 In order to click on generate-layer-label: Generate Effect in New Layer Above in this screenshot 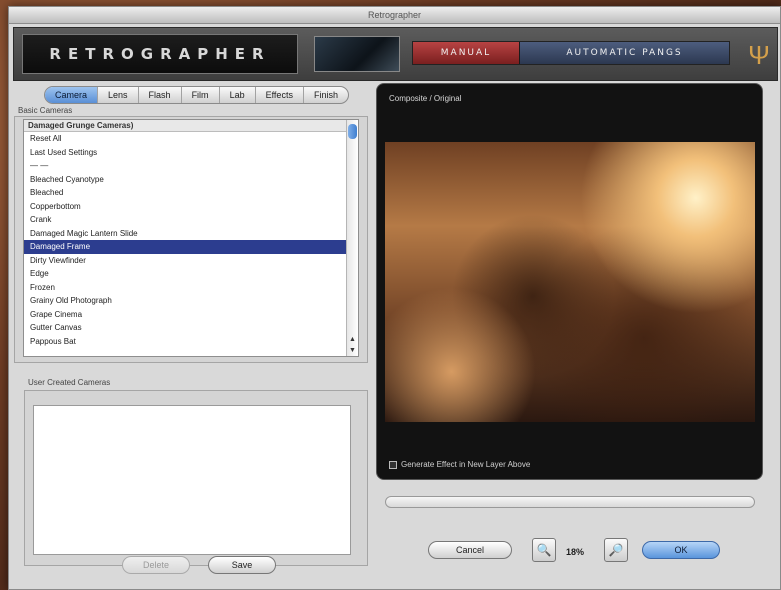, I will do `click(466, 464)`.